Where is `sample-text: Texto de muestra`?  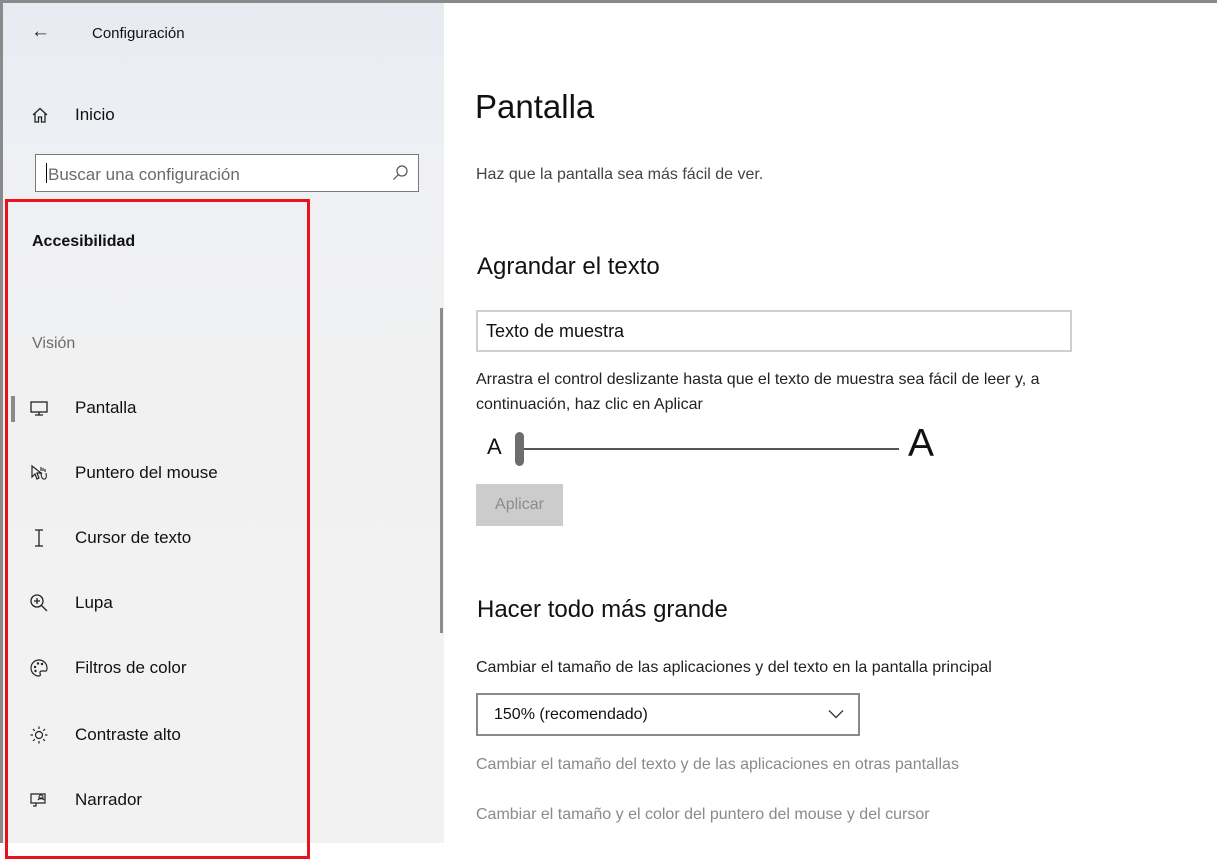
sample-text: Texto de muestra is located at coordinates (555, 331).